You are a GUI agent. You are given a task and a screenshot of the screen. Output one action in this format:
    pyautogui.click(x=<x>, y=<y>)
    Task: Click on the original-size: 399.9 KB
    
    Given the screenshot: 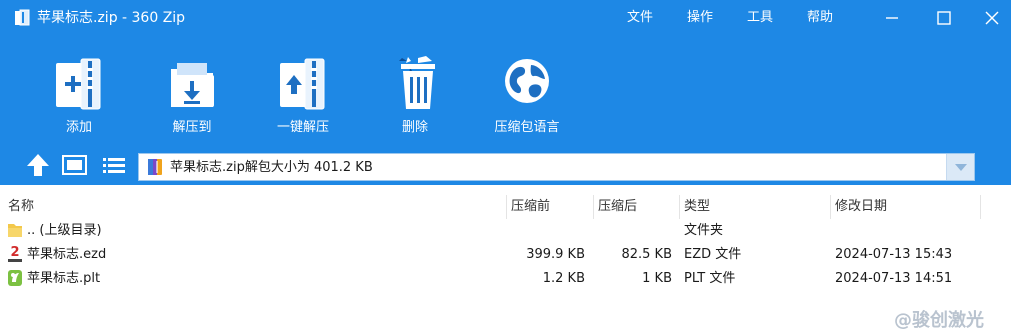 What is the action you would take?
    pyautogui.click(x=555, y=254)
    